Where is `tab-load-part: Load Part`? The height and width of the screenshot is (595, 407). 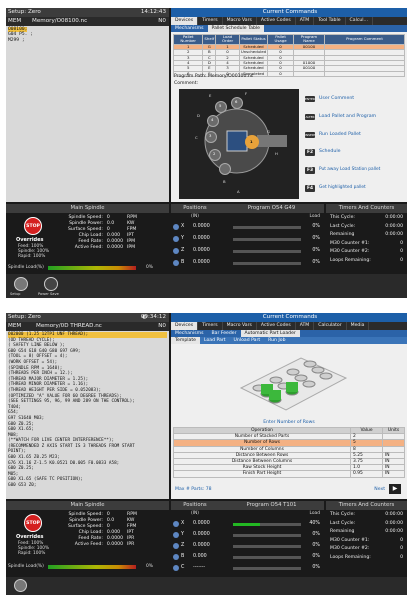 tab-load-part: Load Part is located at coordinates (215, 340).